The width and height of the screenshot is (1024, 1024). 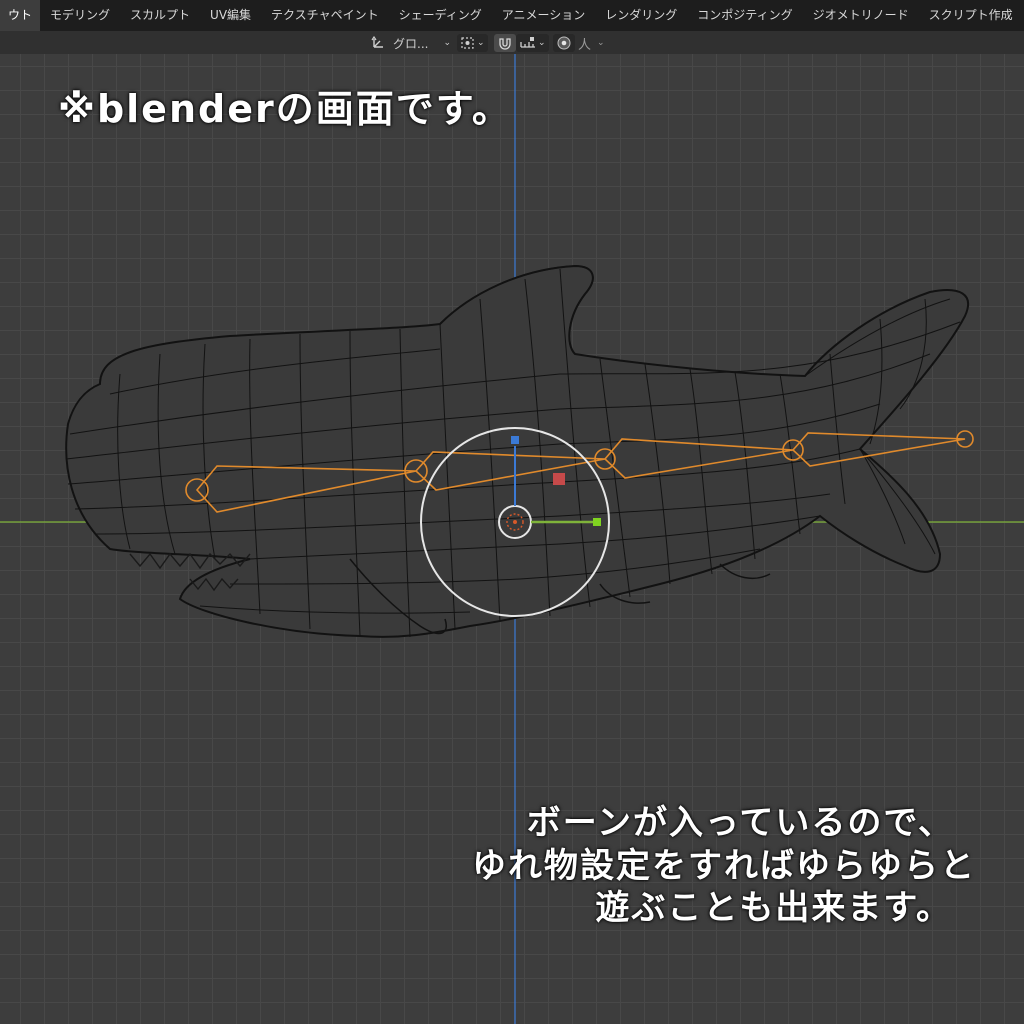 I want to click on proportional-edit-icon, so click(x=564, y=43).